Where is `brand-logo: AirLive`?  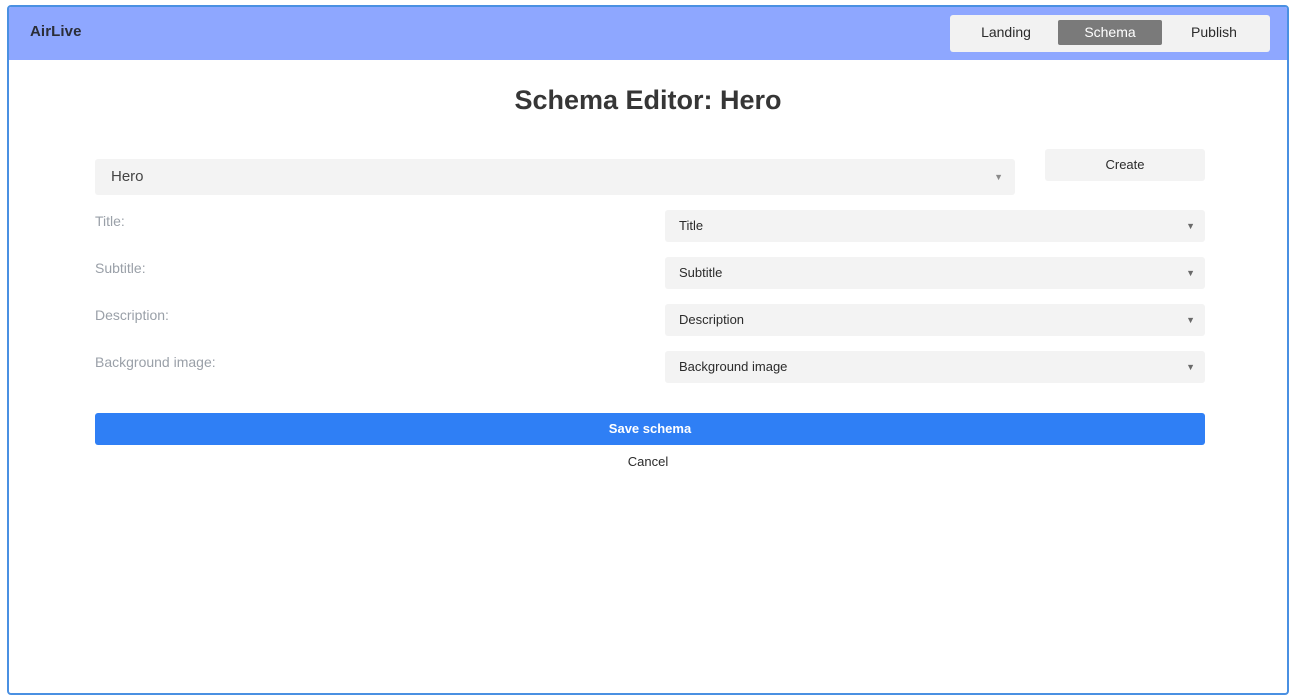
brand-logo: AirLive is located at coordinates (56, 31).